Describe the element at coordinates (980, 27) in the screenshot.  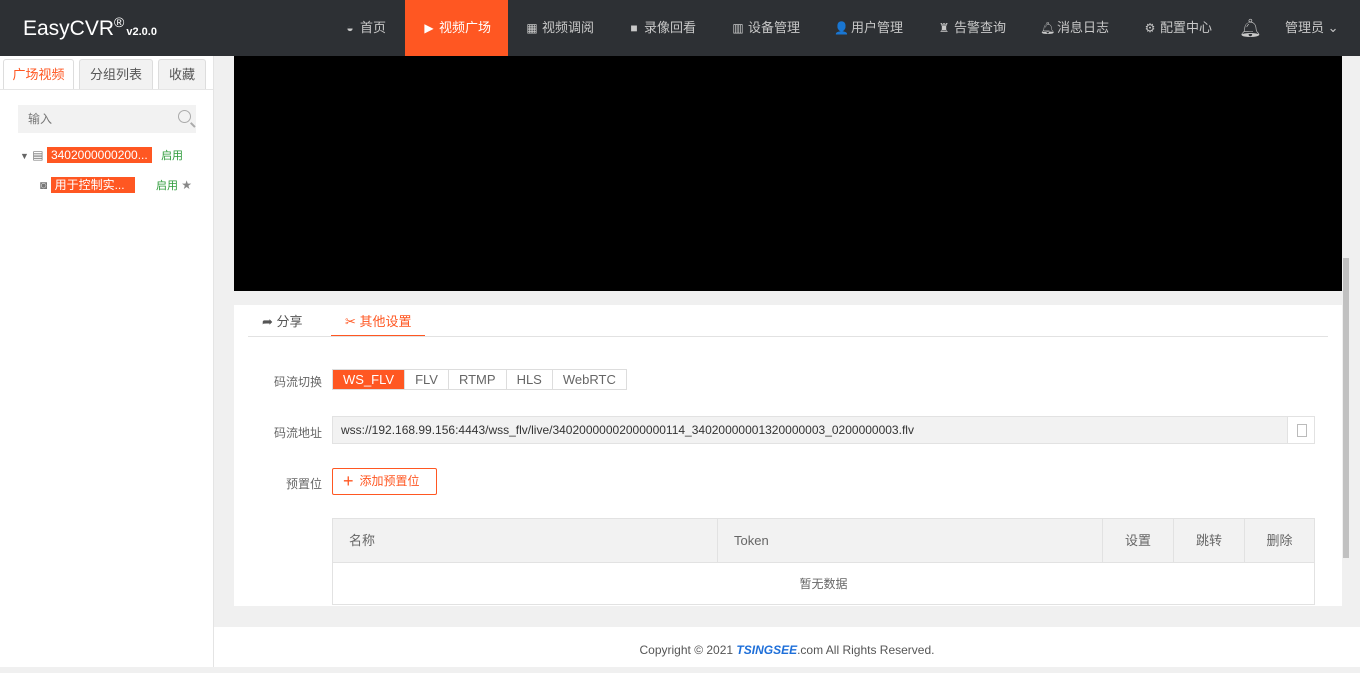
I see `nav-label: 告警查询` at that location.